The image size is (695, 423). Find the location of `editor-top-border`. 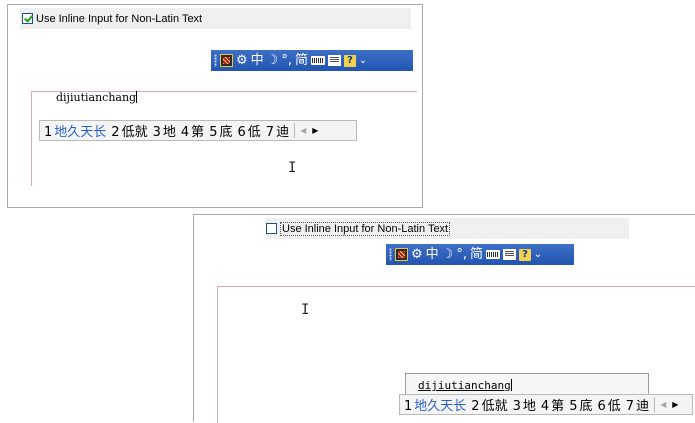

editor-top-border is located at coordinates (456, 286).